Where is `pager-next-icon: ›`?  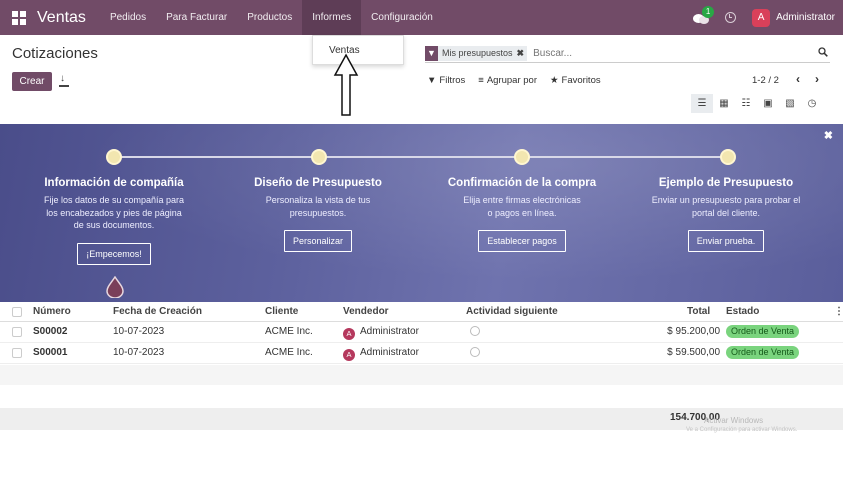 pager-next-icon: › is located at coordinates (817, 79).